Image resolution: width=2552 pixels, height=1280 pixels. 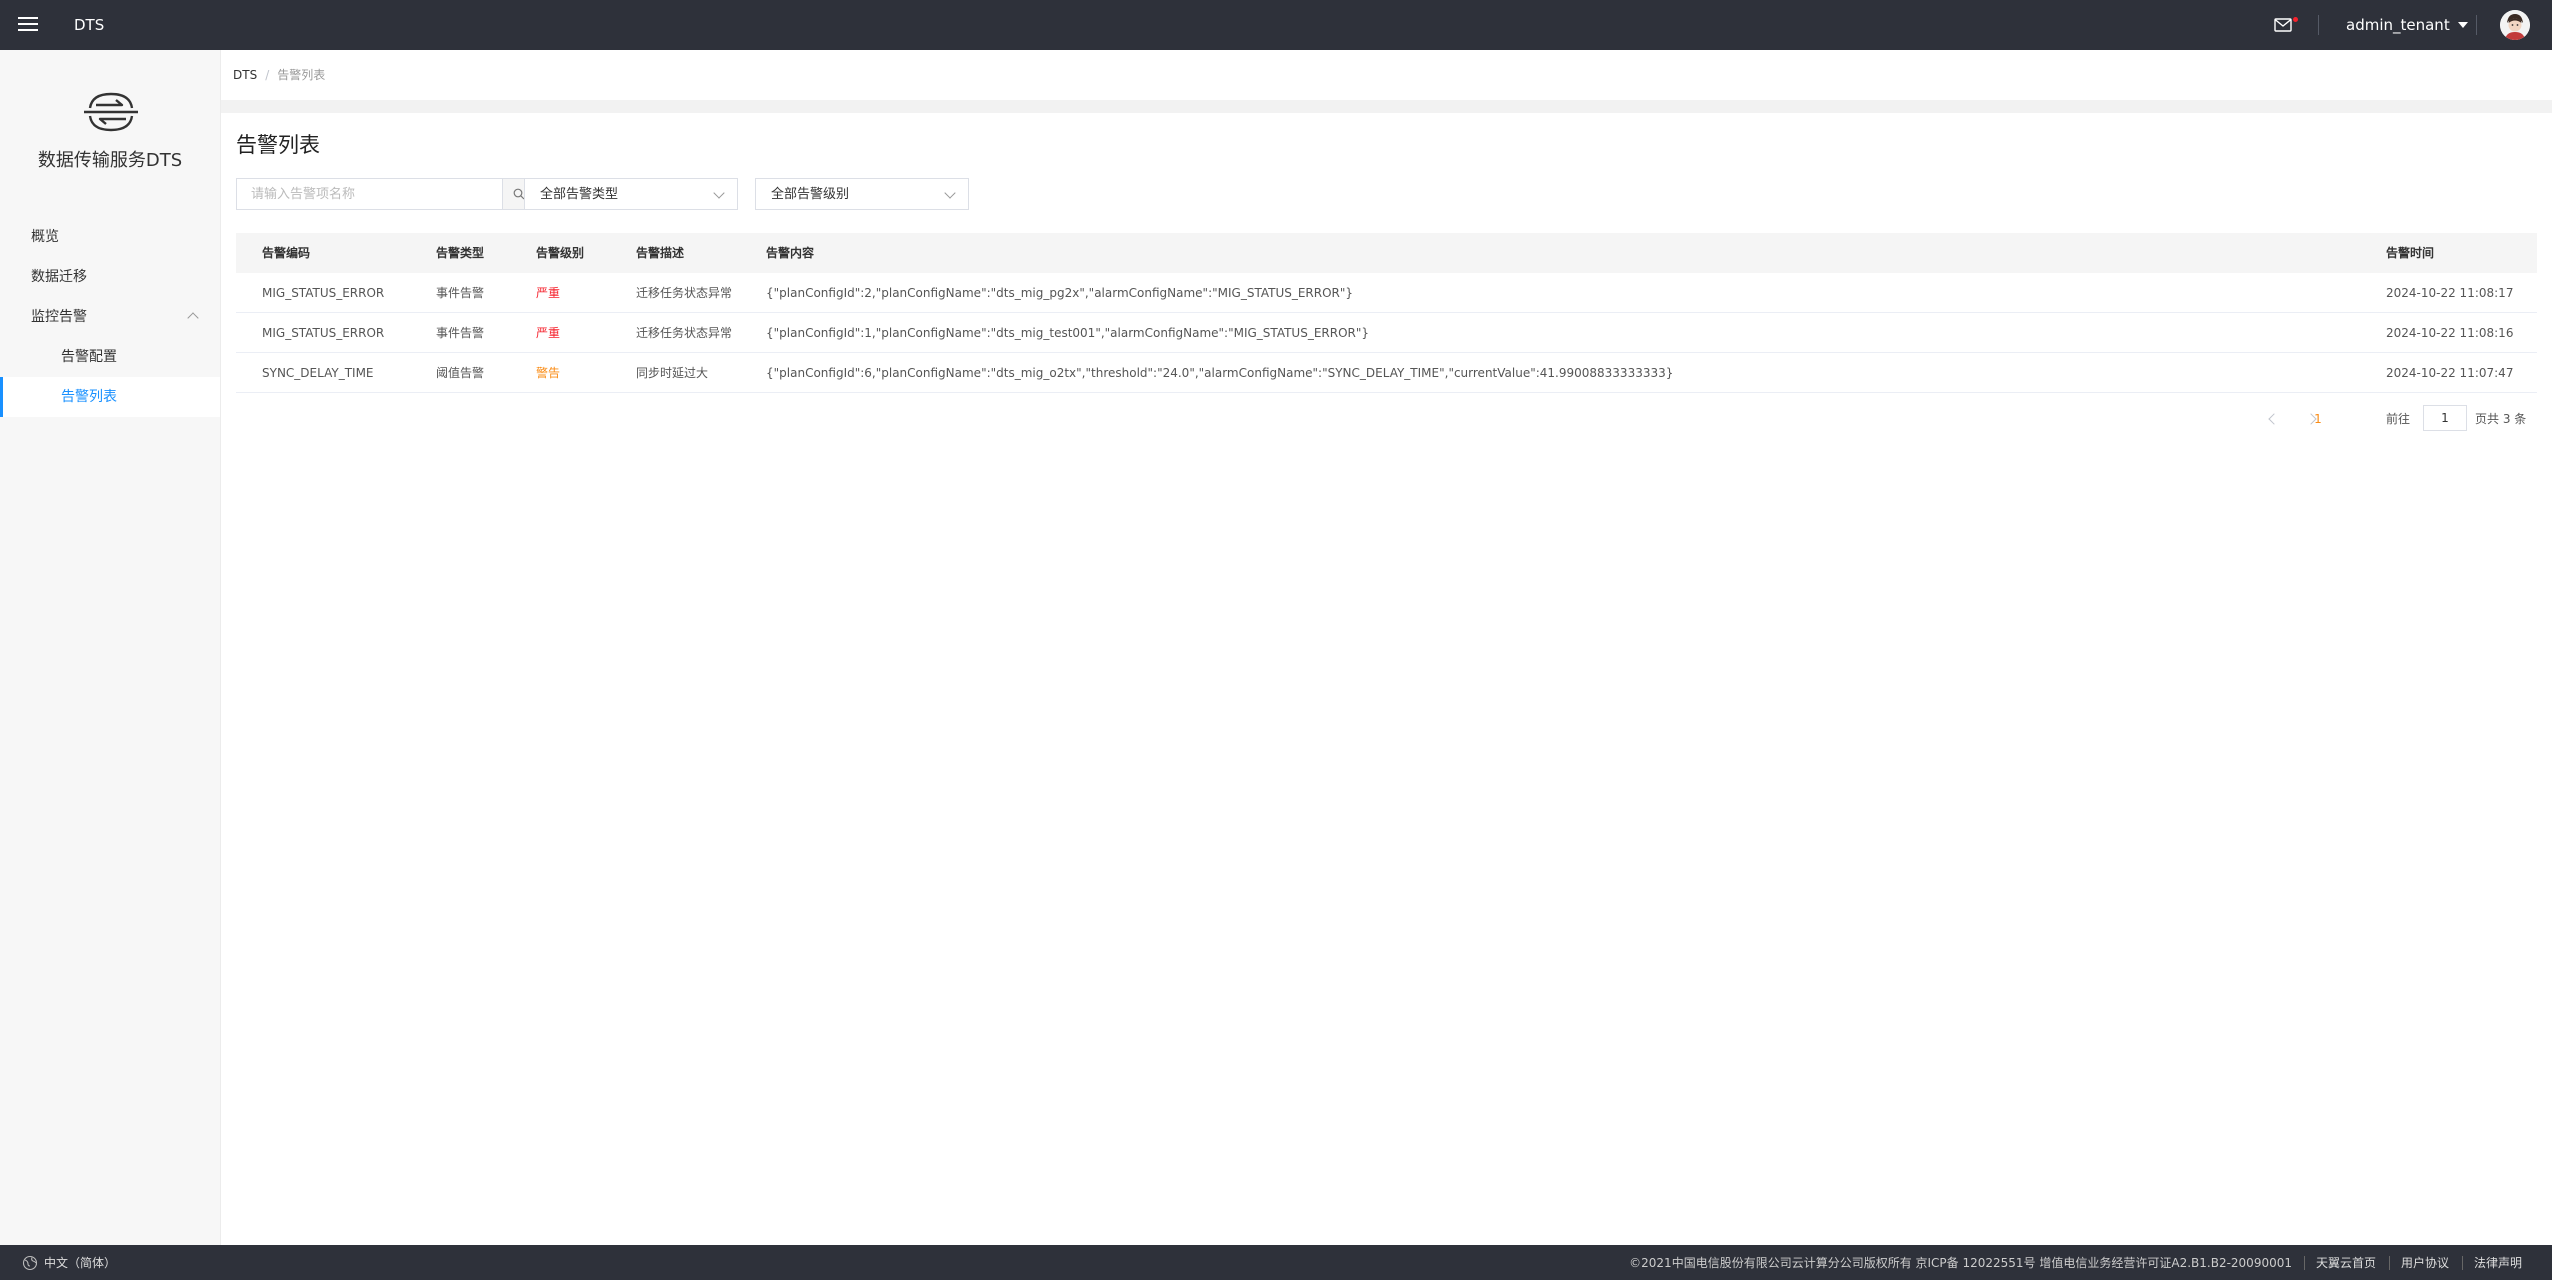 What do you see at coordinates (89, 25) in the screenshot?
I see `app-name: DTS` at bounding box center [89, 25].